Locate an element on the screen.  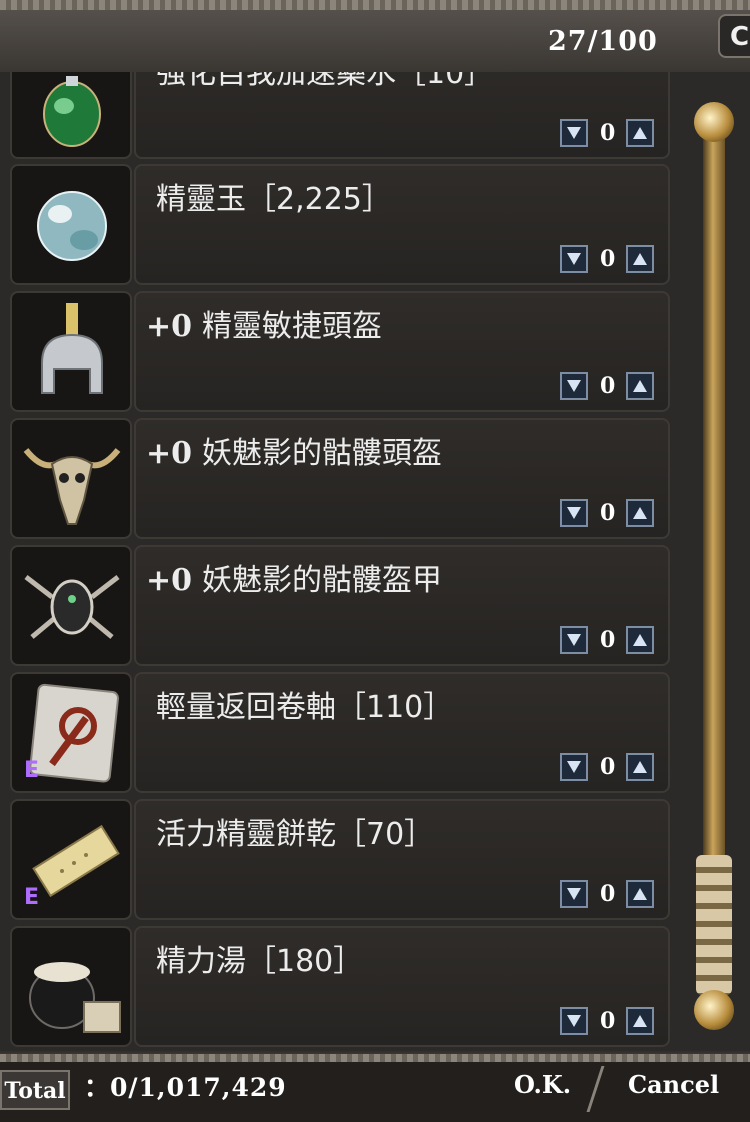
list-item: 精力湯［180］ 0 is located at coordinates (340, 986).